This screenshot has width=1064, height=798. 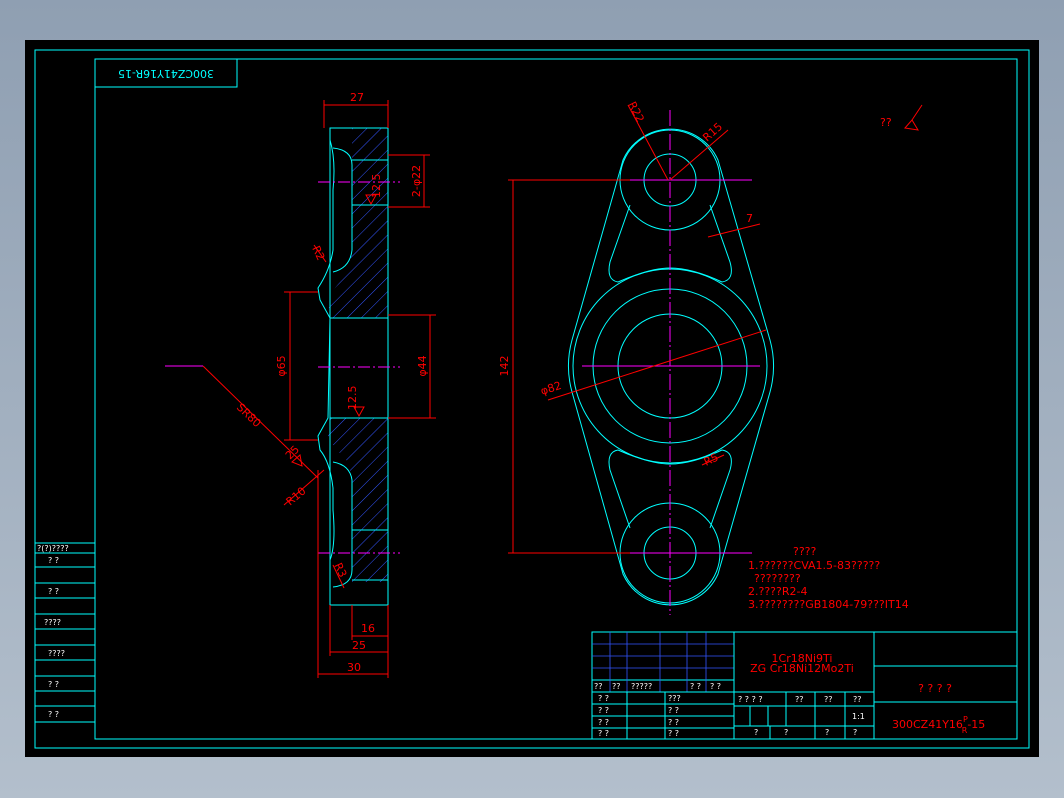 I want to click on left-table-row-6: ? ?, so click(x=53, y=714).